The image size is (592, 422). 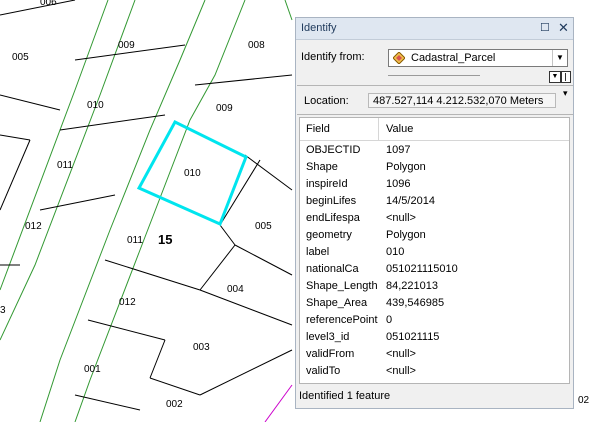 I want to click on table-row: endLifespa <null>, so click(x=434, y=218).